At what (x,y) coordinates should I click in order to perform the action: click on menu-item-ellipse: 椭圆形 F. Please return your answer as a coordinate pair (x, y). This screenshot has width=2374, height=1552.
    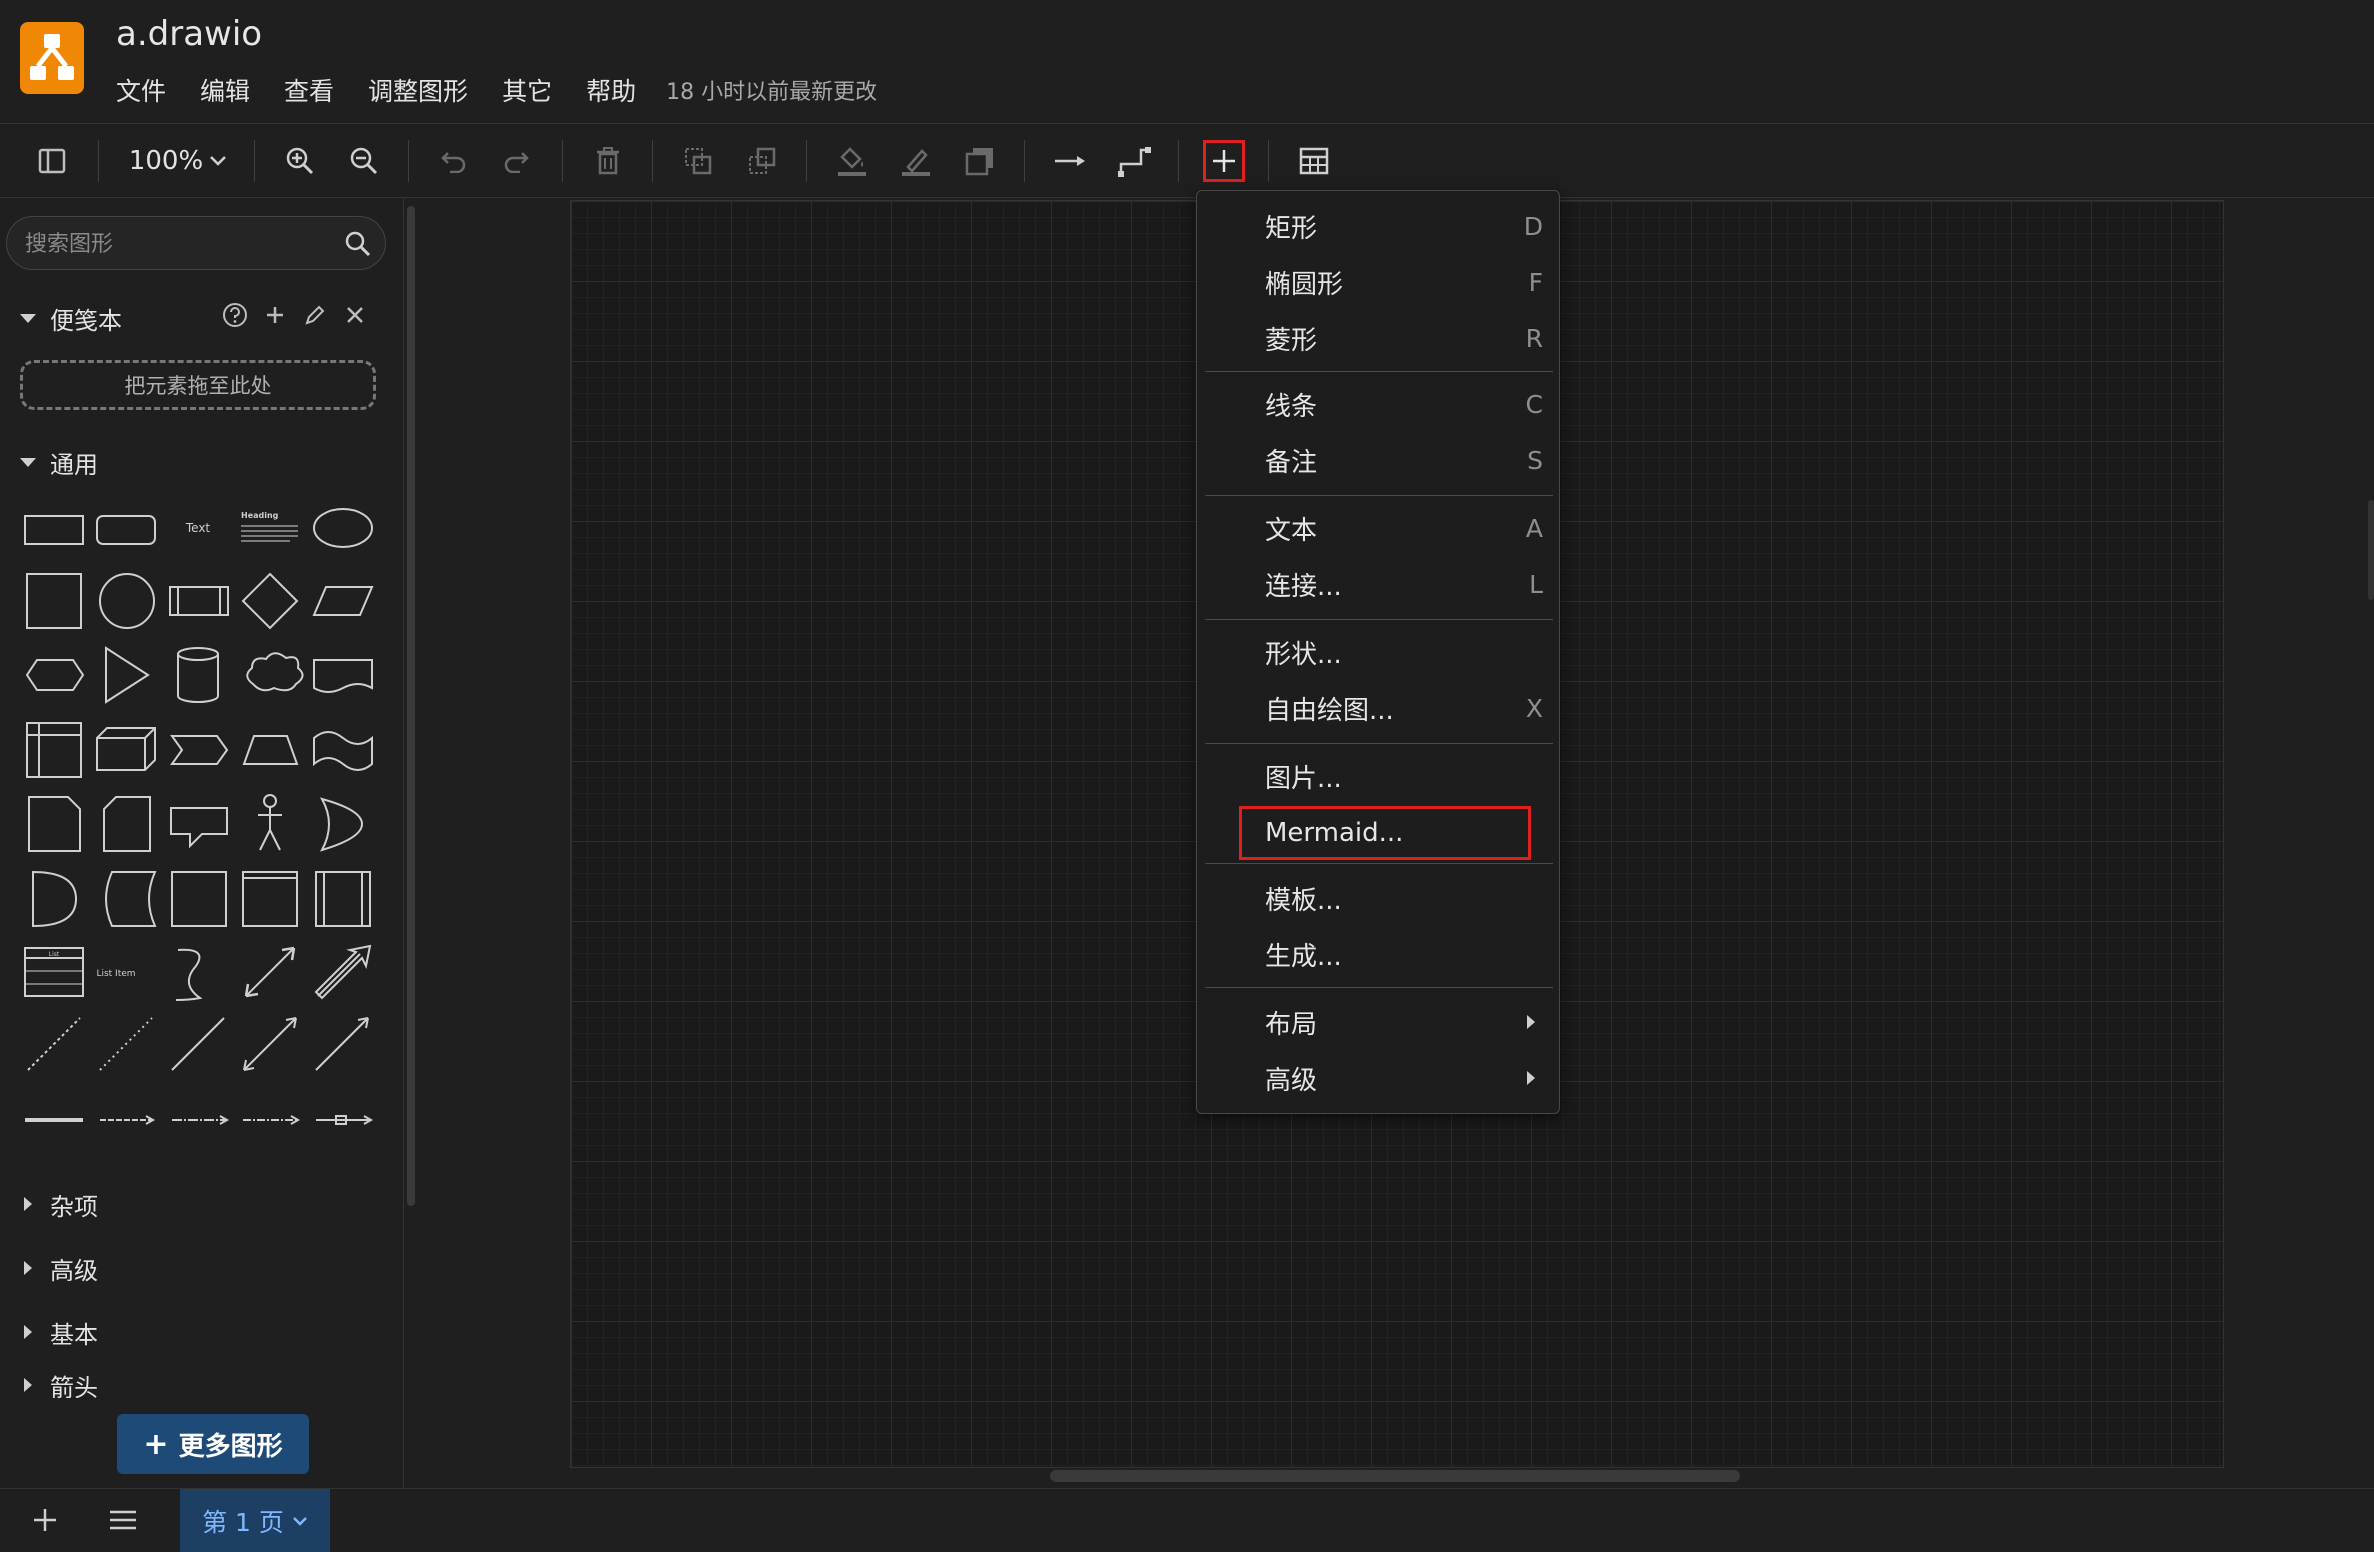
    Looking at the image, I should click on (1379, 282).